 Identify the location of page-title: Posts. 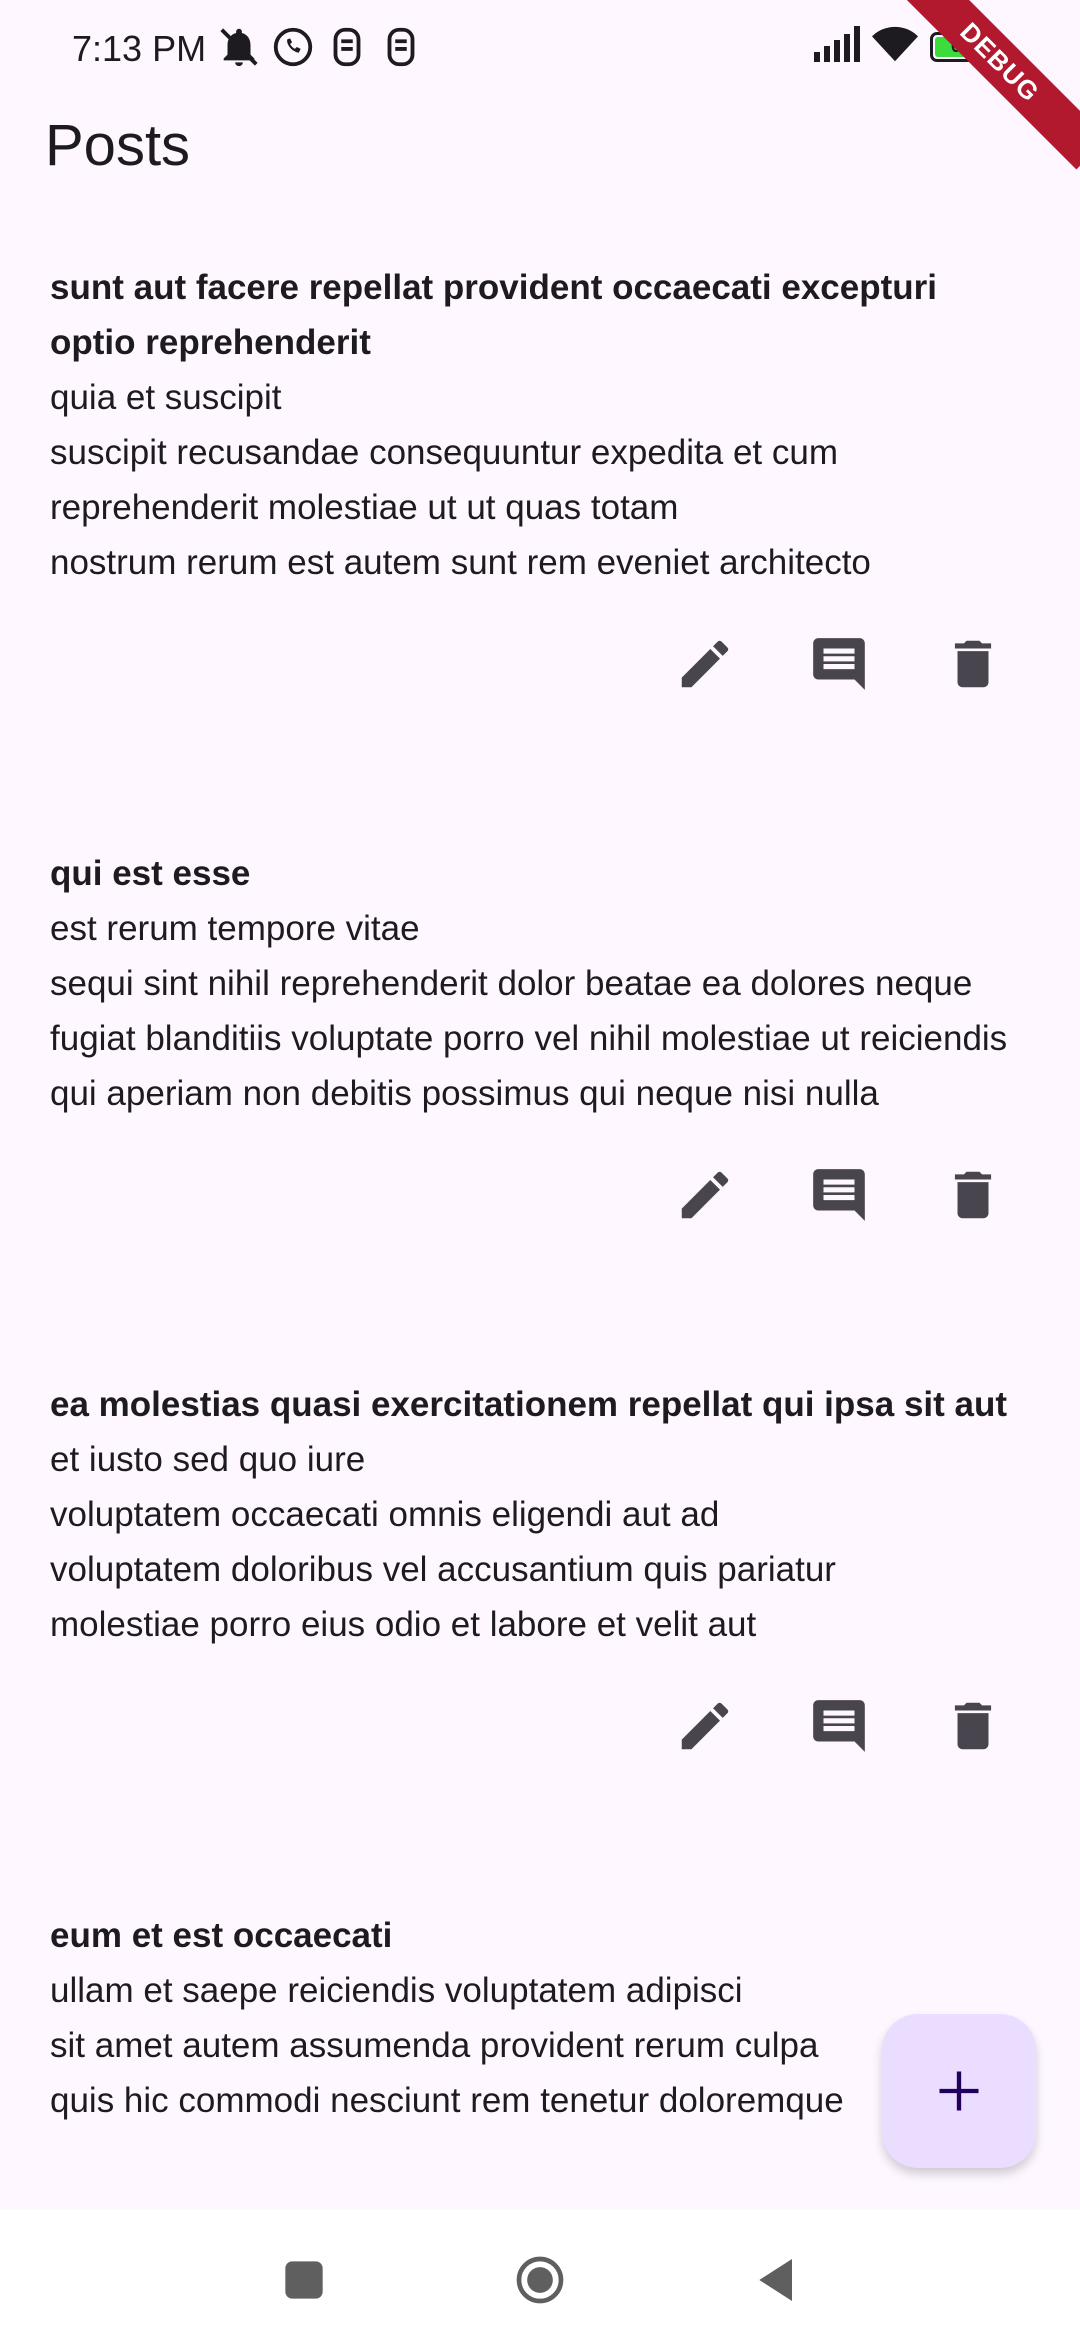
(118, 145).